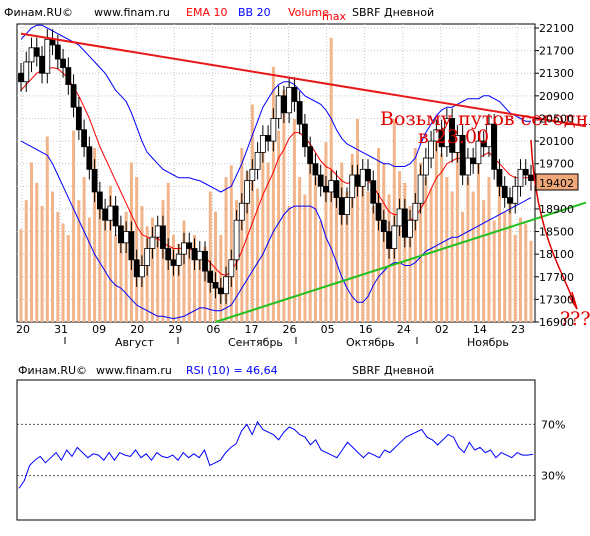 The image size is (590, 536). I want to click on y-tick-label: 18100, so click(556, 254).